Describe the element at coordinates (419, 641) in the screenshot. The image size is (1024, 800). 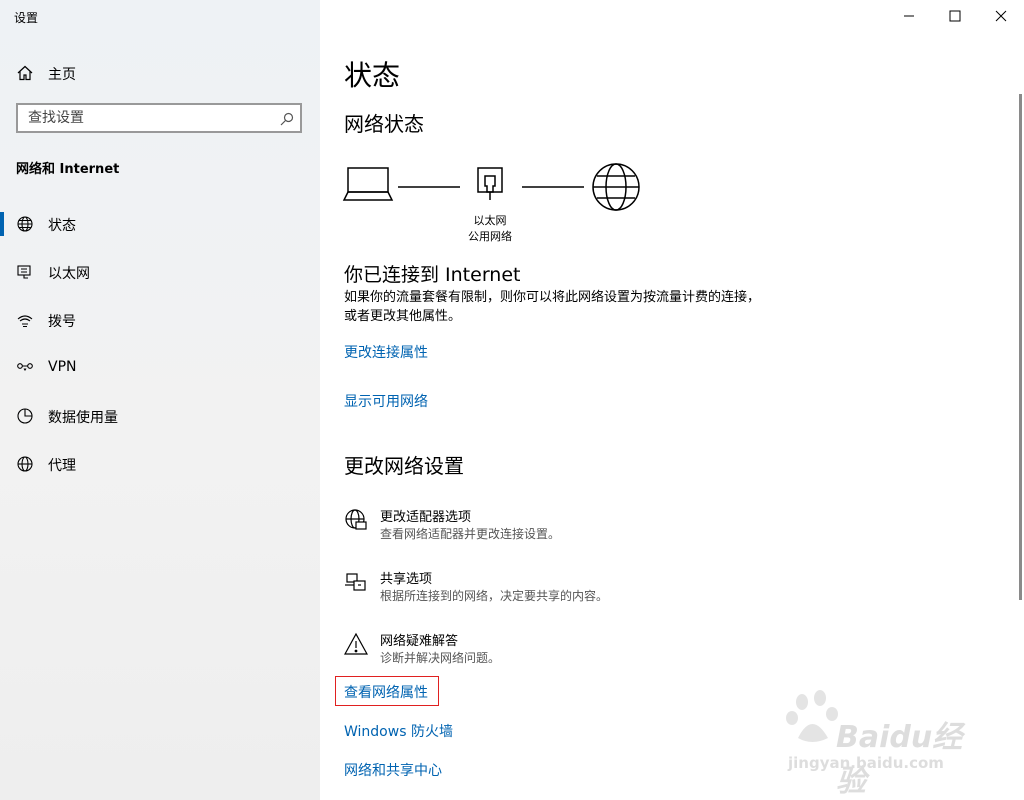
I see `setting-title: 网络疑难解答` at that location.